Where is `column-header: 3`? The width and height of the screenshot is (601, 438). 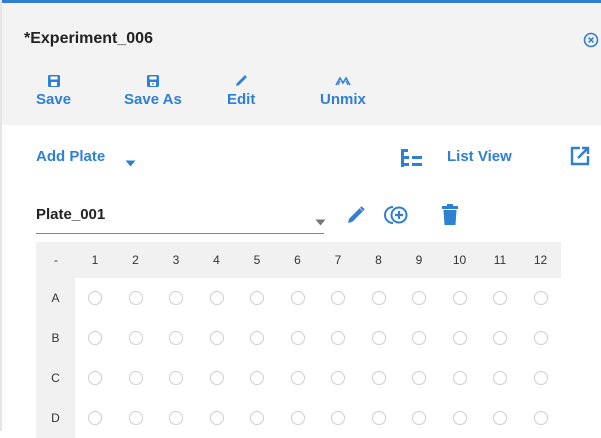 column-header: 3 is located at coordinates (176, 260).